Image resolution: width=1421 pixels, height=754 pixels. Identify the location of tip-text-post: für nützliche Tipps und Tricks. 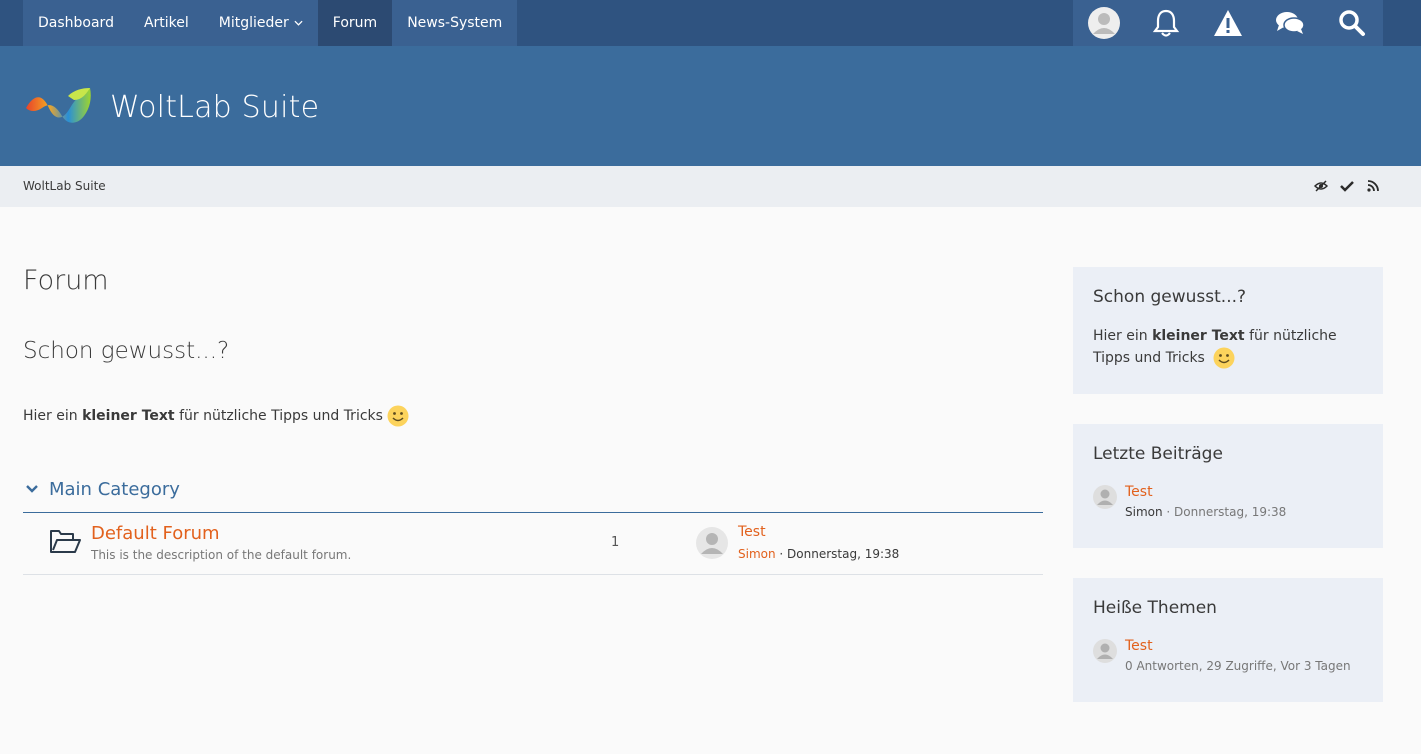
(278, 416).